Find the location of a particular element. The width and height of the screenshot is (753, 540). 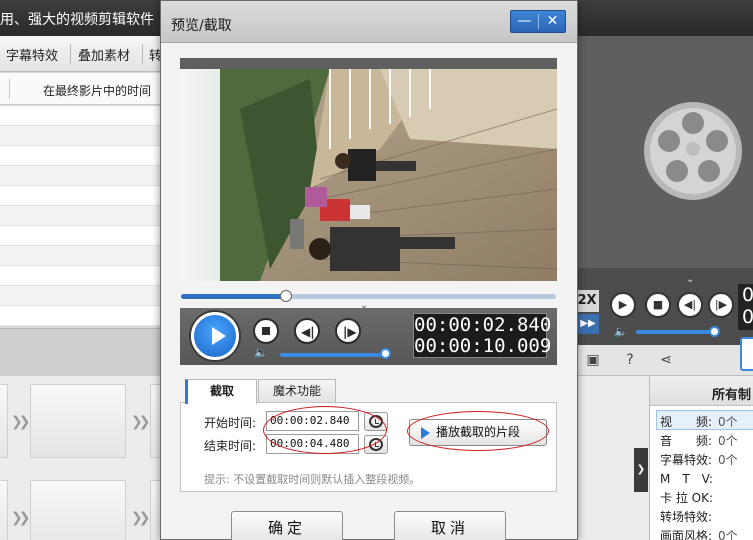

volume-knob is located at coordinates (385, 353).